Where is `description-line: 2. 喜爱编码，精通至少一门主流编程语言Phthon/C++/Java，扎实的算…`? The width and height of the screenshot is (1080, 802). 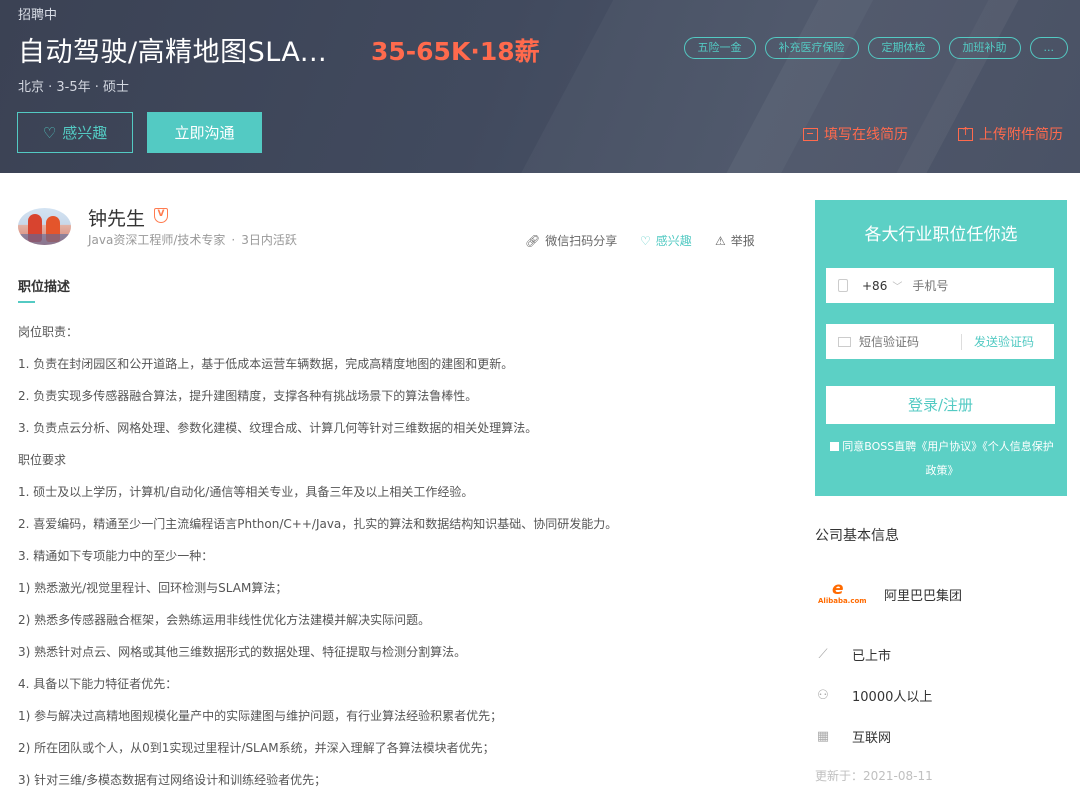
description-line: 2. 喜爱编码，精通至少一门主流编程语言Phthon/C++/Java，扎实的算… is located at coordinates (318, 524).